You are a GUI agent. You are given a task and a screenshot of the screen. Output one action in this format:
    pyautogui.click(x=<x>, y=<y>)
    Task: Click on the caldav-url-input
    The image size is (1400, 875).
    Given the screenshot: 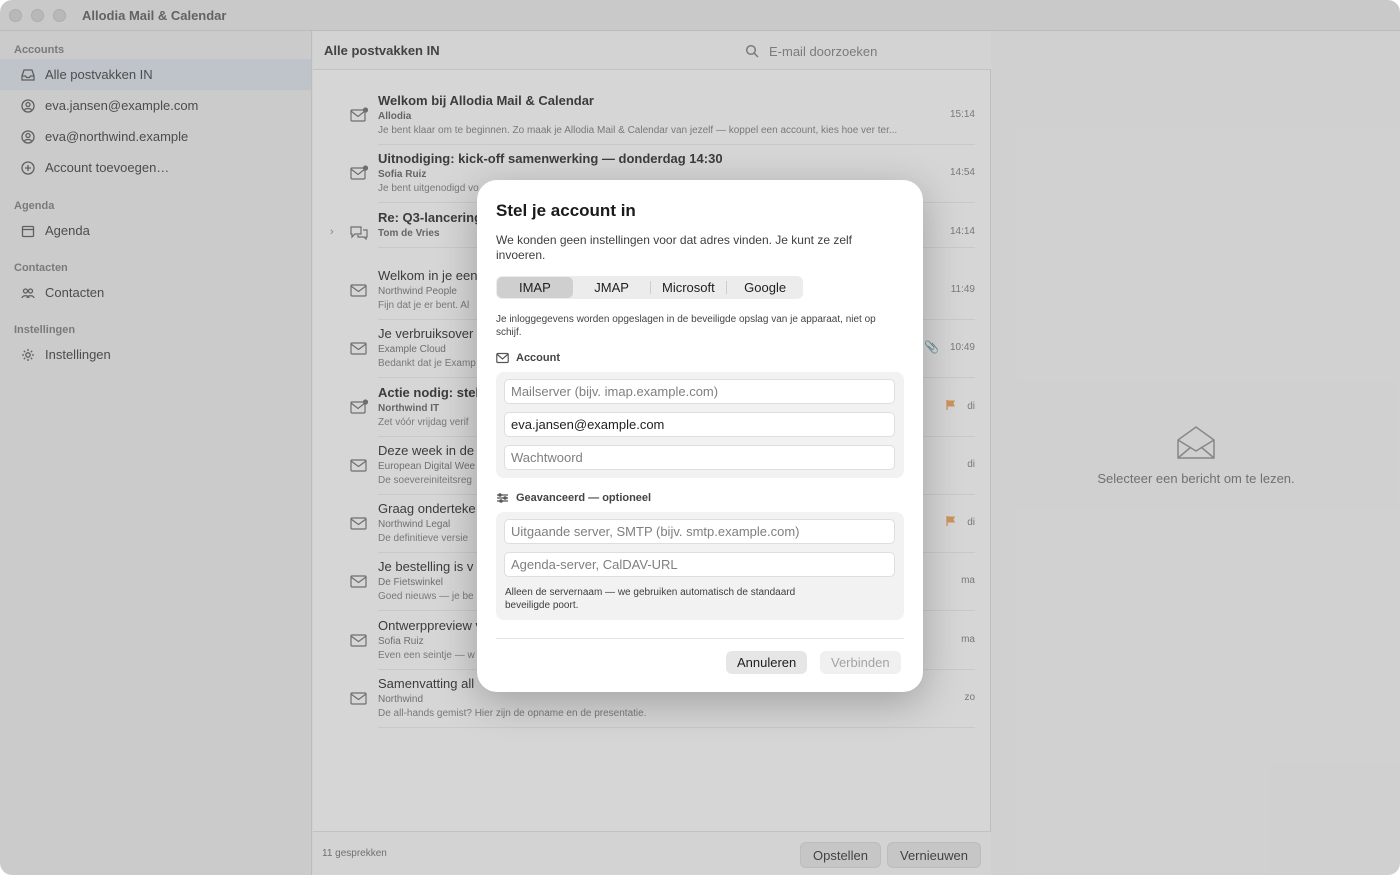 What is the action you would take?
    pyautogui.click(x=699, y=564)
    